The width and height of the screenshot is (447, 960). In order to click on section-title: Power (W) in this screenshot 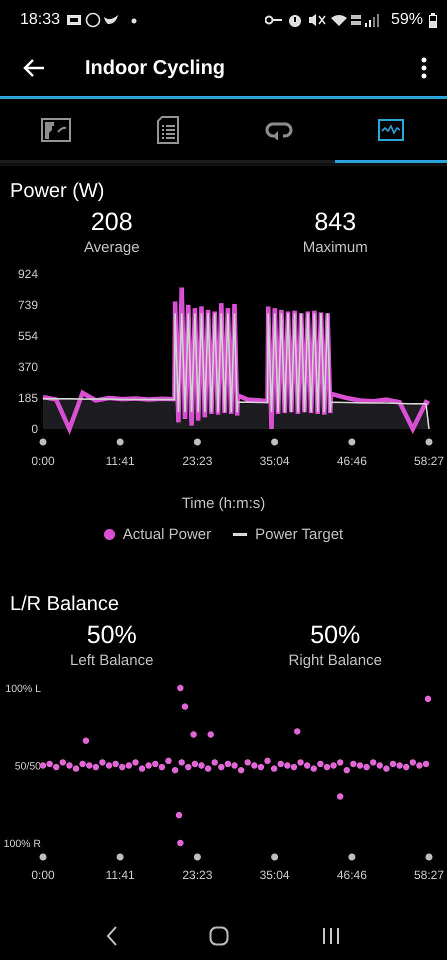, I will do `click(56, 191)`.